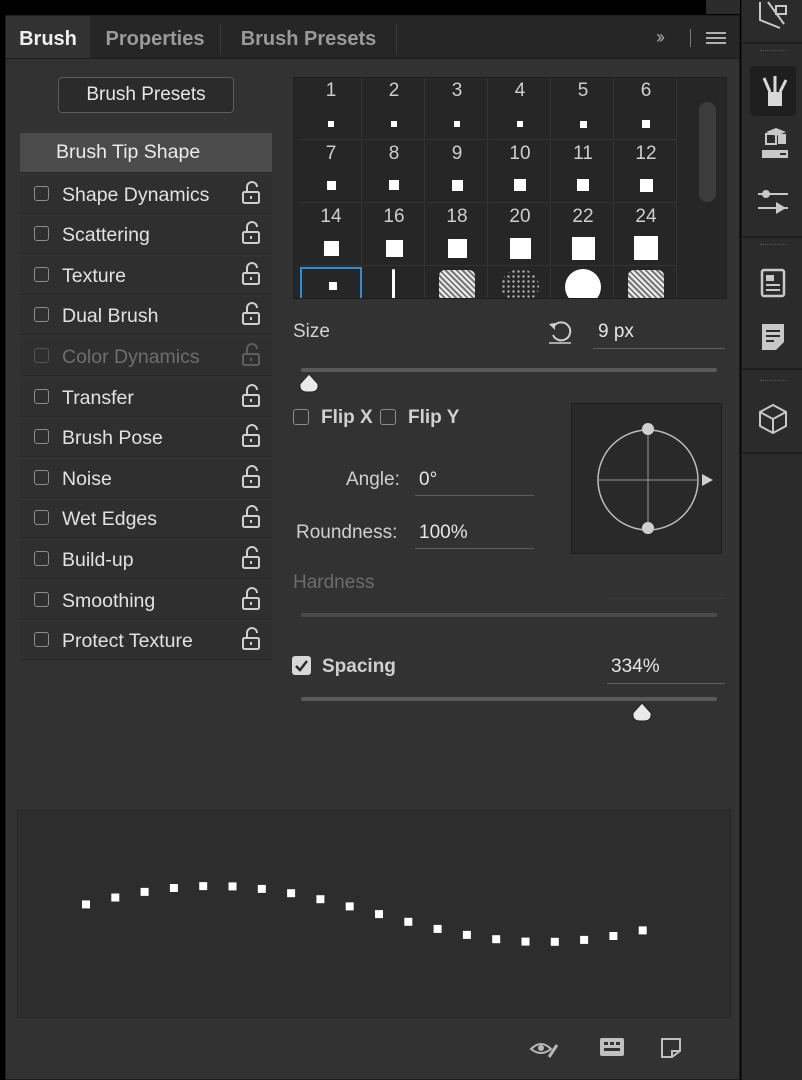 The width and height of the screenshot is (802, 1080). What do you see at coordinates (394, 109) in the screenshot?
I see `brush-tip: 2` at bounding box center [394, 109].